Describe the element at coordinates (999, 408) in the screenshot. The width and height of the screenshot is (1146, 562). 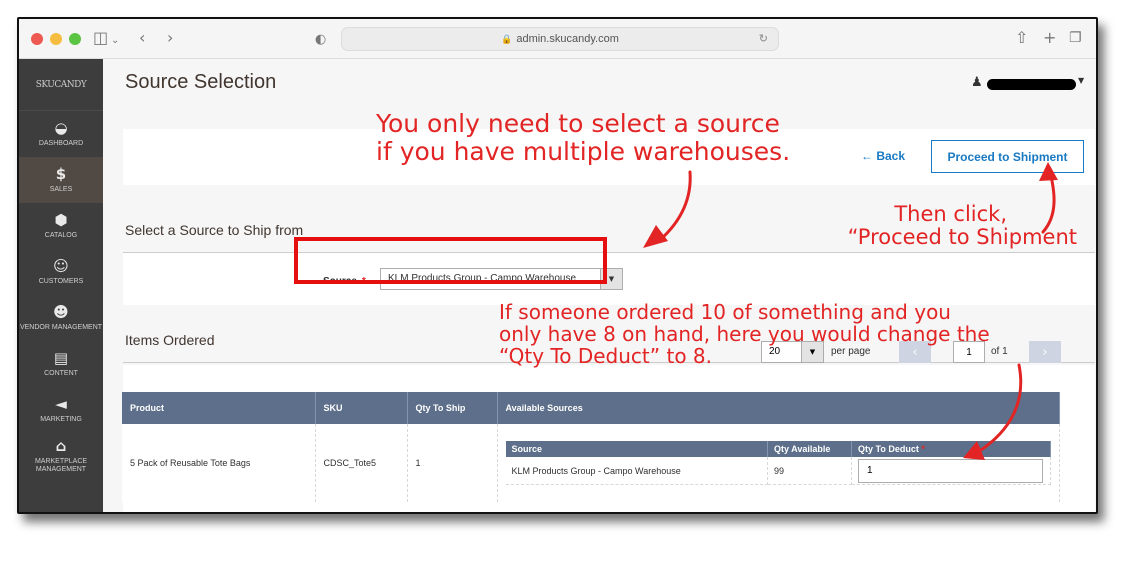
I see `arrow-to-qty` at that location.